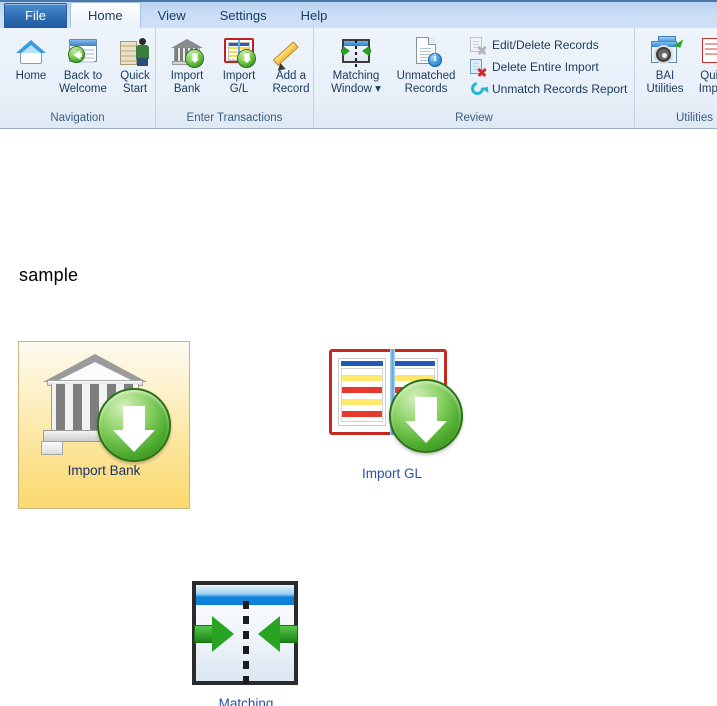 The image size is (717, 706). I want to click on ribbon-button-add-record: Add a Record, so click(291, 64).